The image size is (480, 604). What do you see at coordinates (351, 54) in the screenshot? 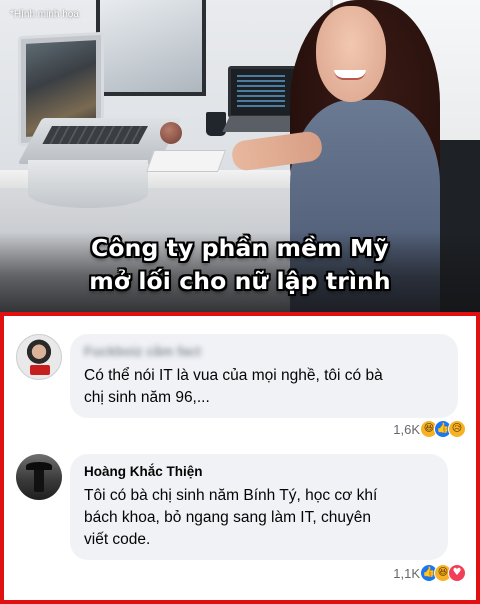
I see `woman-face` at bounding box center [351, 54].